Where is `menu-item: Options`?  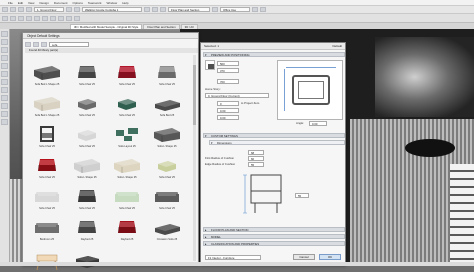 menu-item: Options is located at coordinates (78, 3).